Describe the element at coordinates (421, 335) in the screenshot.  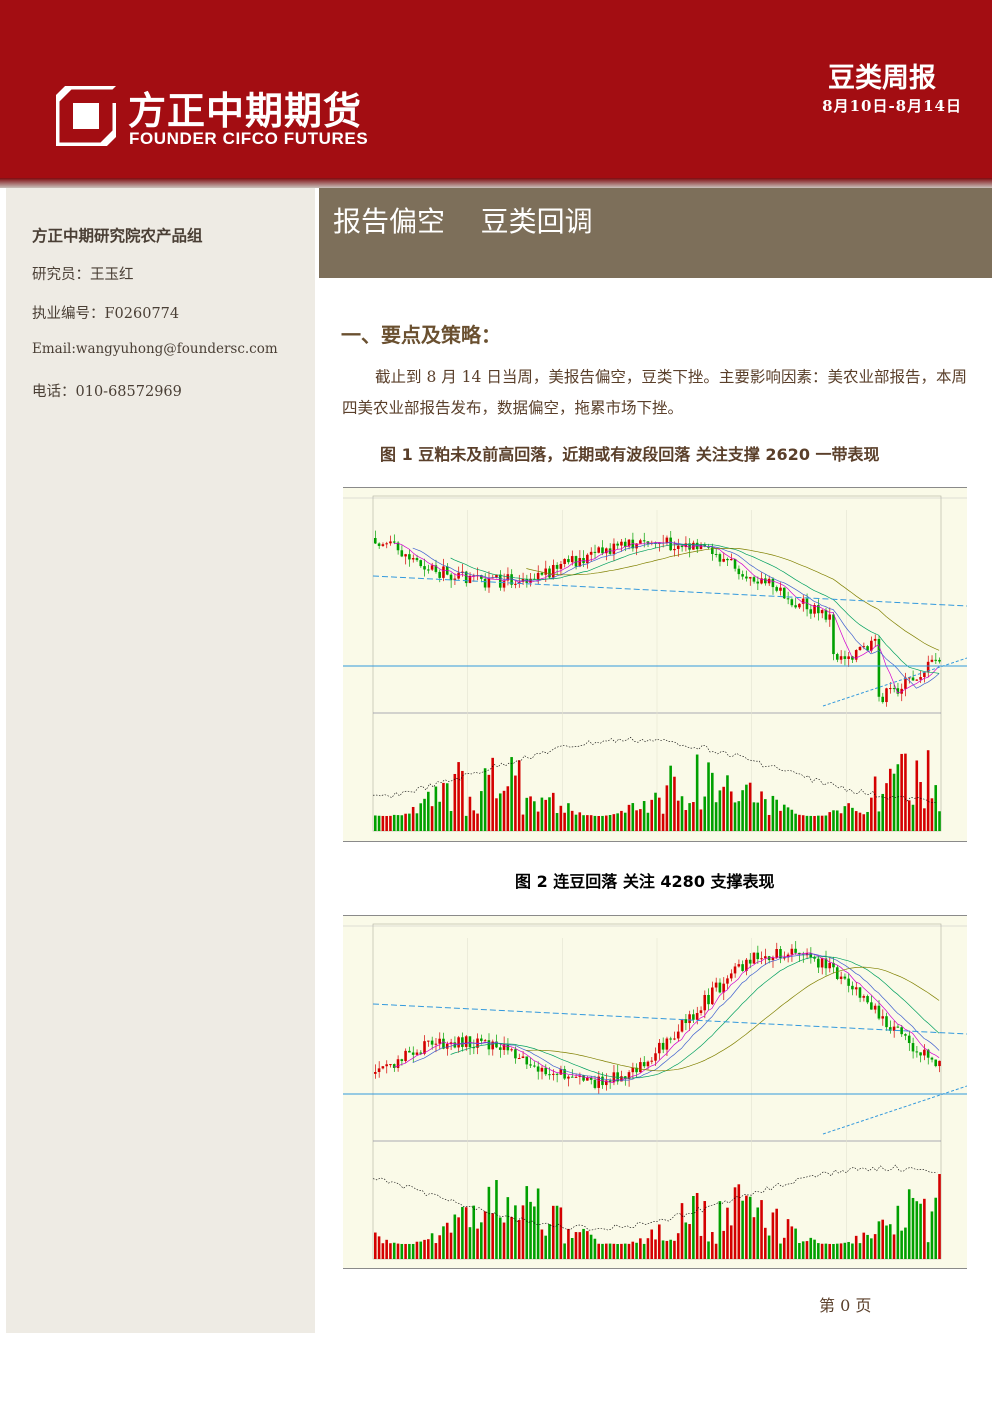
I see `section-heading: 一、要点及策略：` at that location.